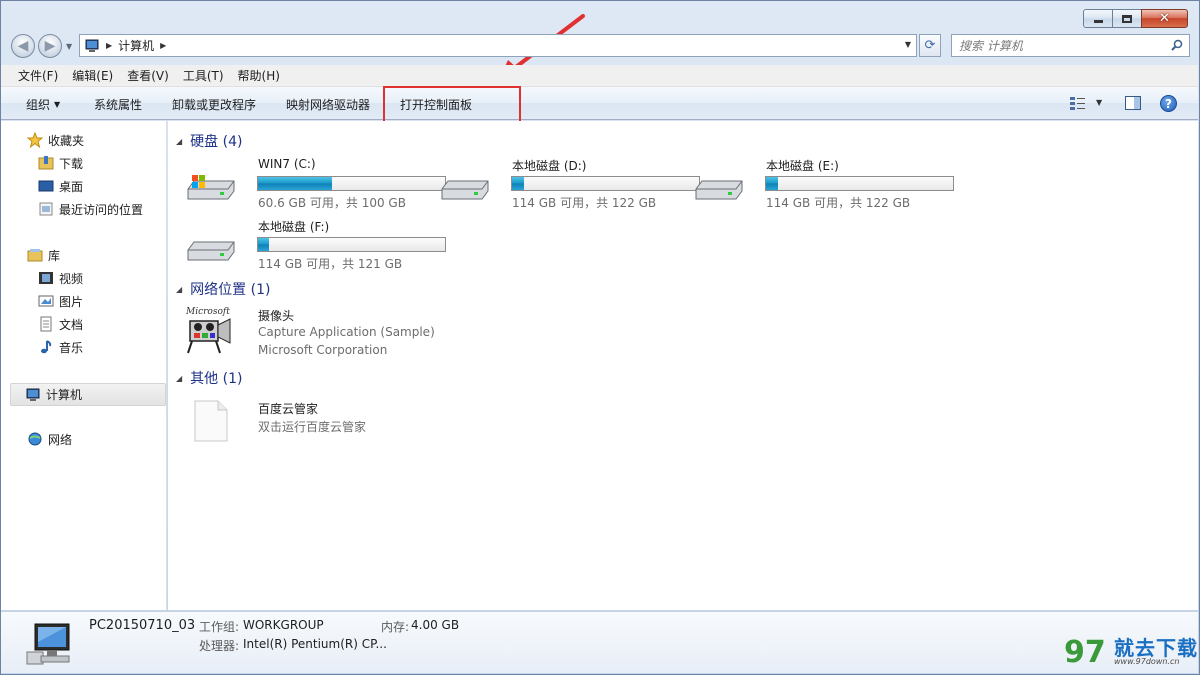 The image size is (1200, 675). I want to click on minimize-button, so click(1098, 18).